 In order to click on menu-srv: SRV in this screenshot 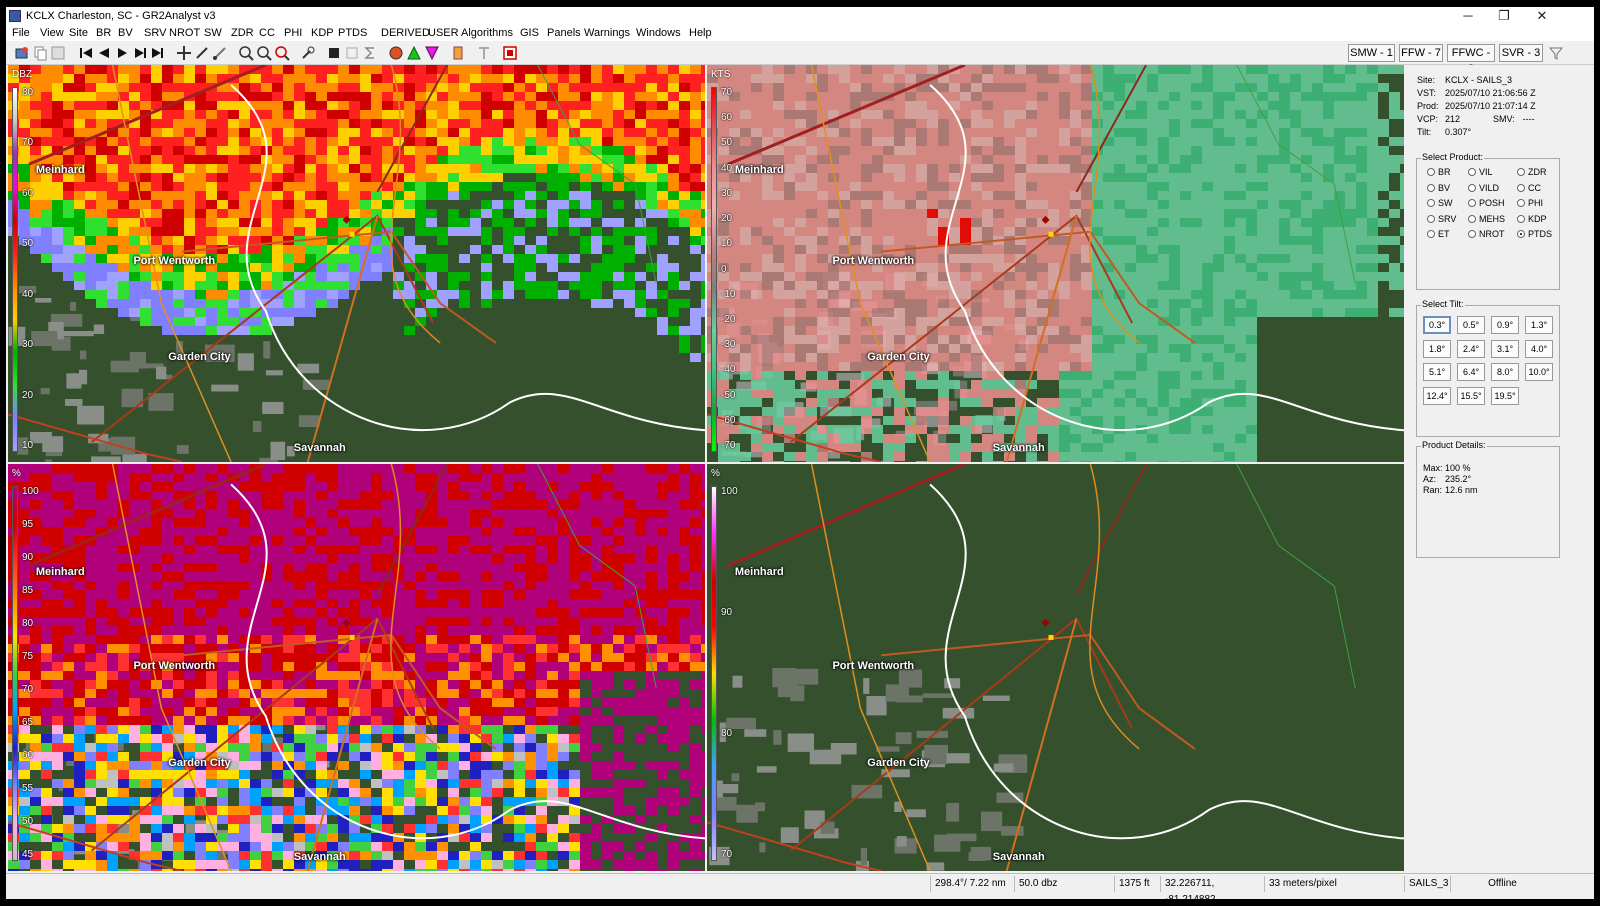, I will do `click(155, 33)`.